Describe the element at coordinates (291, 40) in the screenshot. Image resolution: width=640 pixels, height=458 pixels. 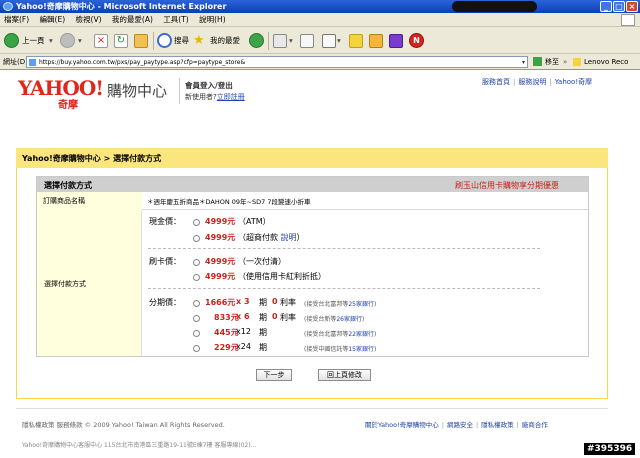
I see `mail-dropdown-icon: ▾` at that location.